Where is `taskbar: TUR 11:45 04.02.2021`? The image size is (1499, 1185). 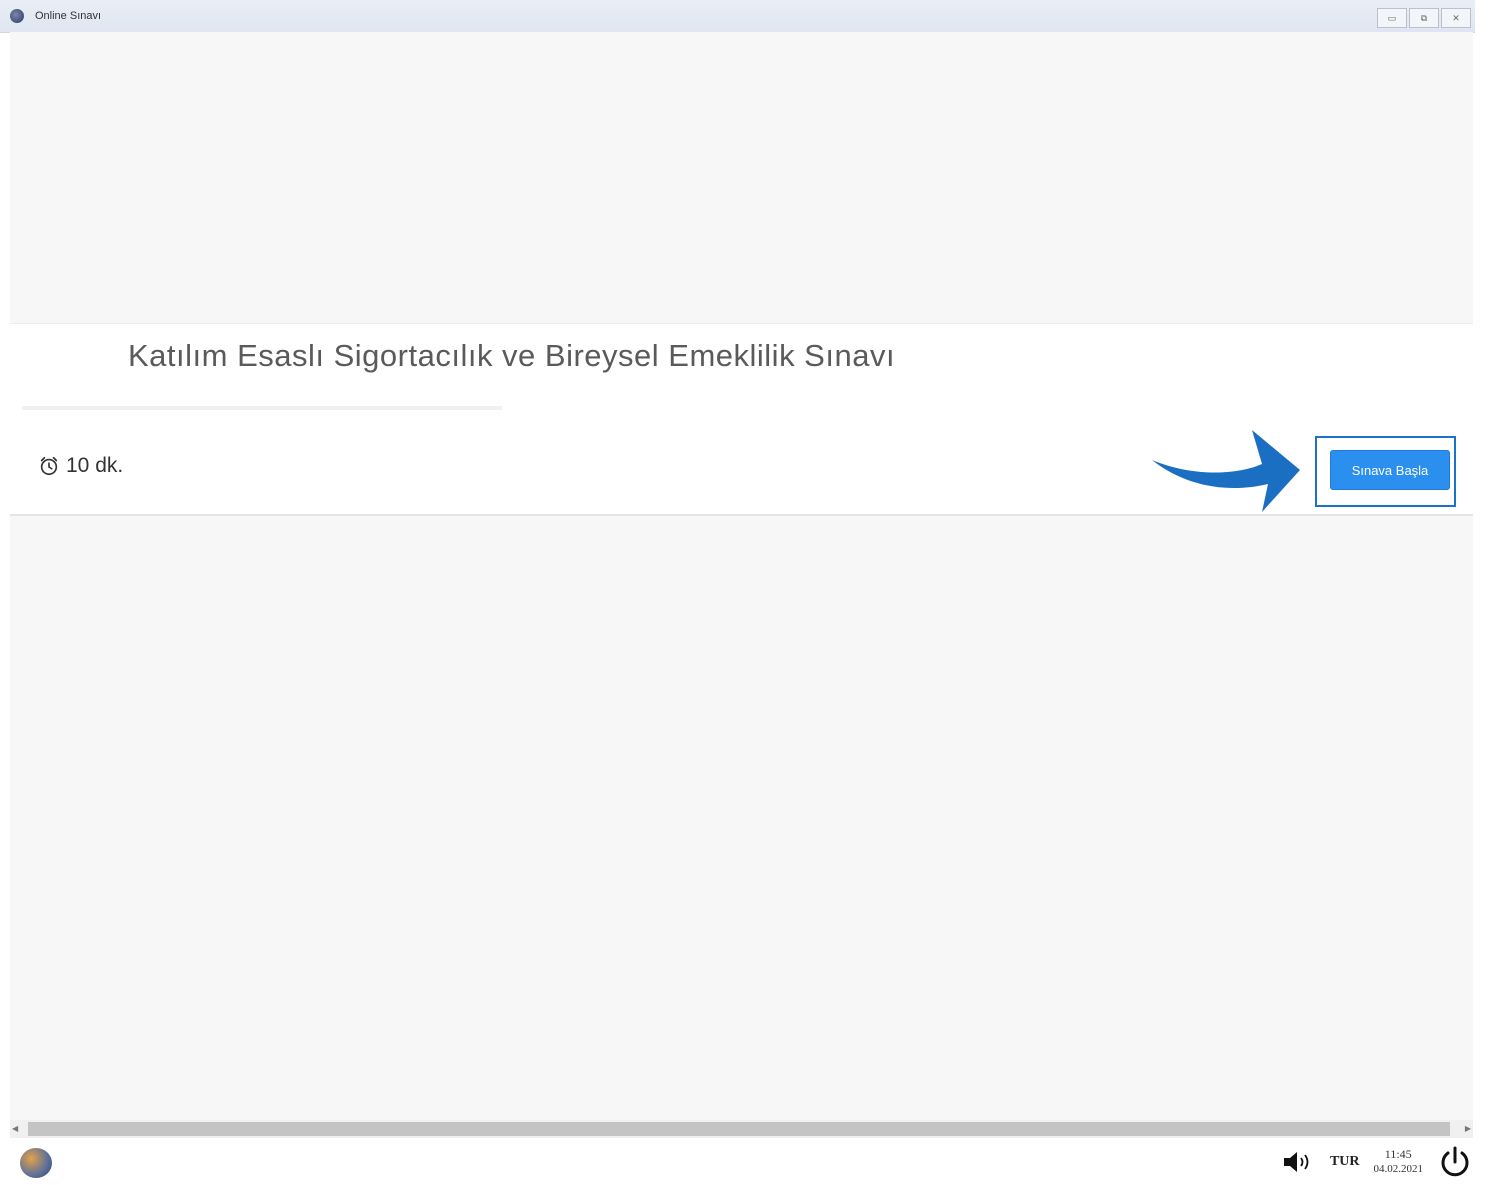 taskbar: TUR 11:45 04.02.2021 is located at coordinates (749, 1161).